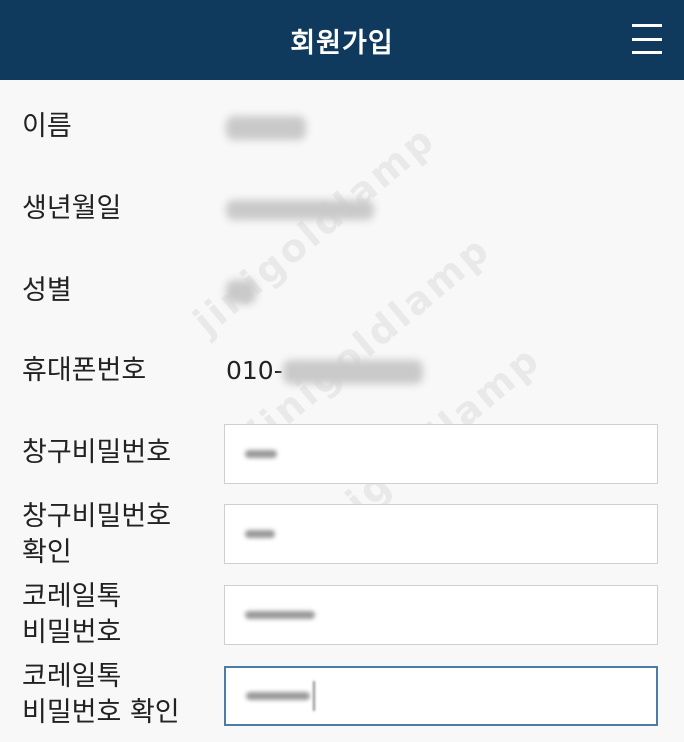  What do you see at coordinates (441, 454) in the screenshot?
I see `window-password-input` at bounding box center [441, 454].